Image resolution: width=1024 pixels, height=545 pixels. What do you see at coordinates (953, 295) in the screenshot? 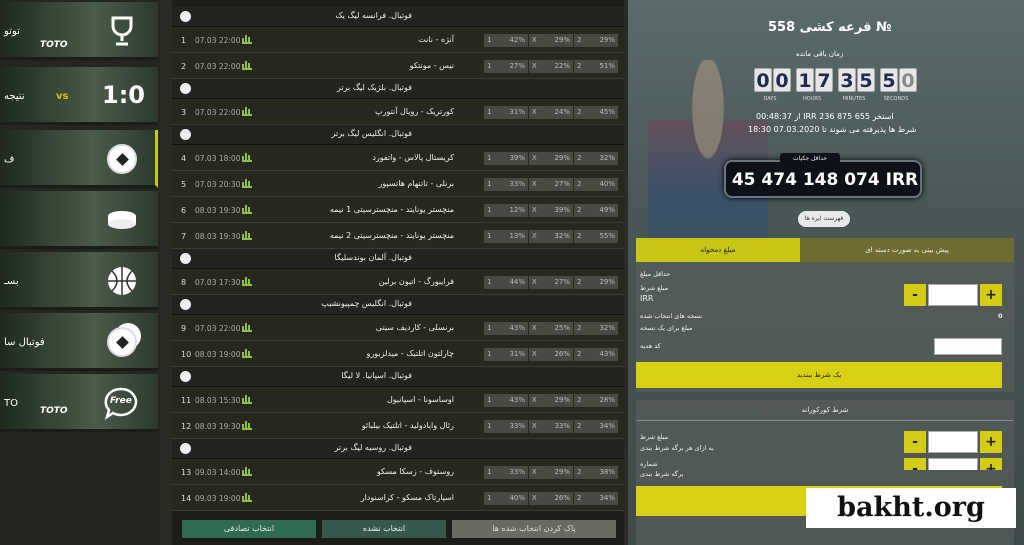
I see `amount-input` at bounding box center [953, 295].